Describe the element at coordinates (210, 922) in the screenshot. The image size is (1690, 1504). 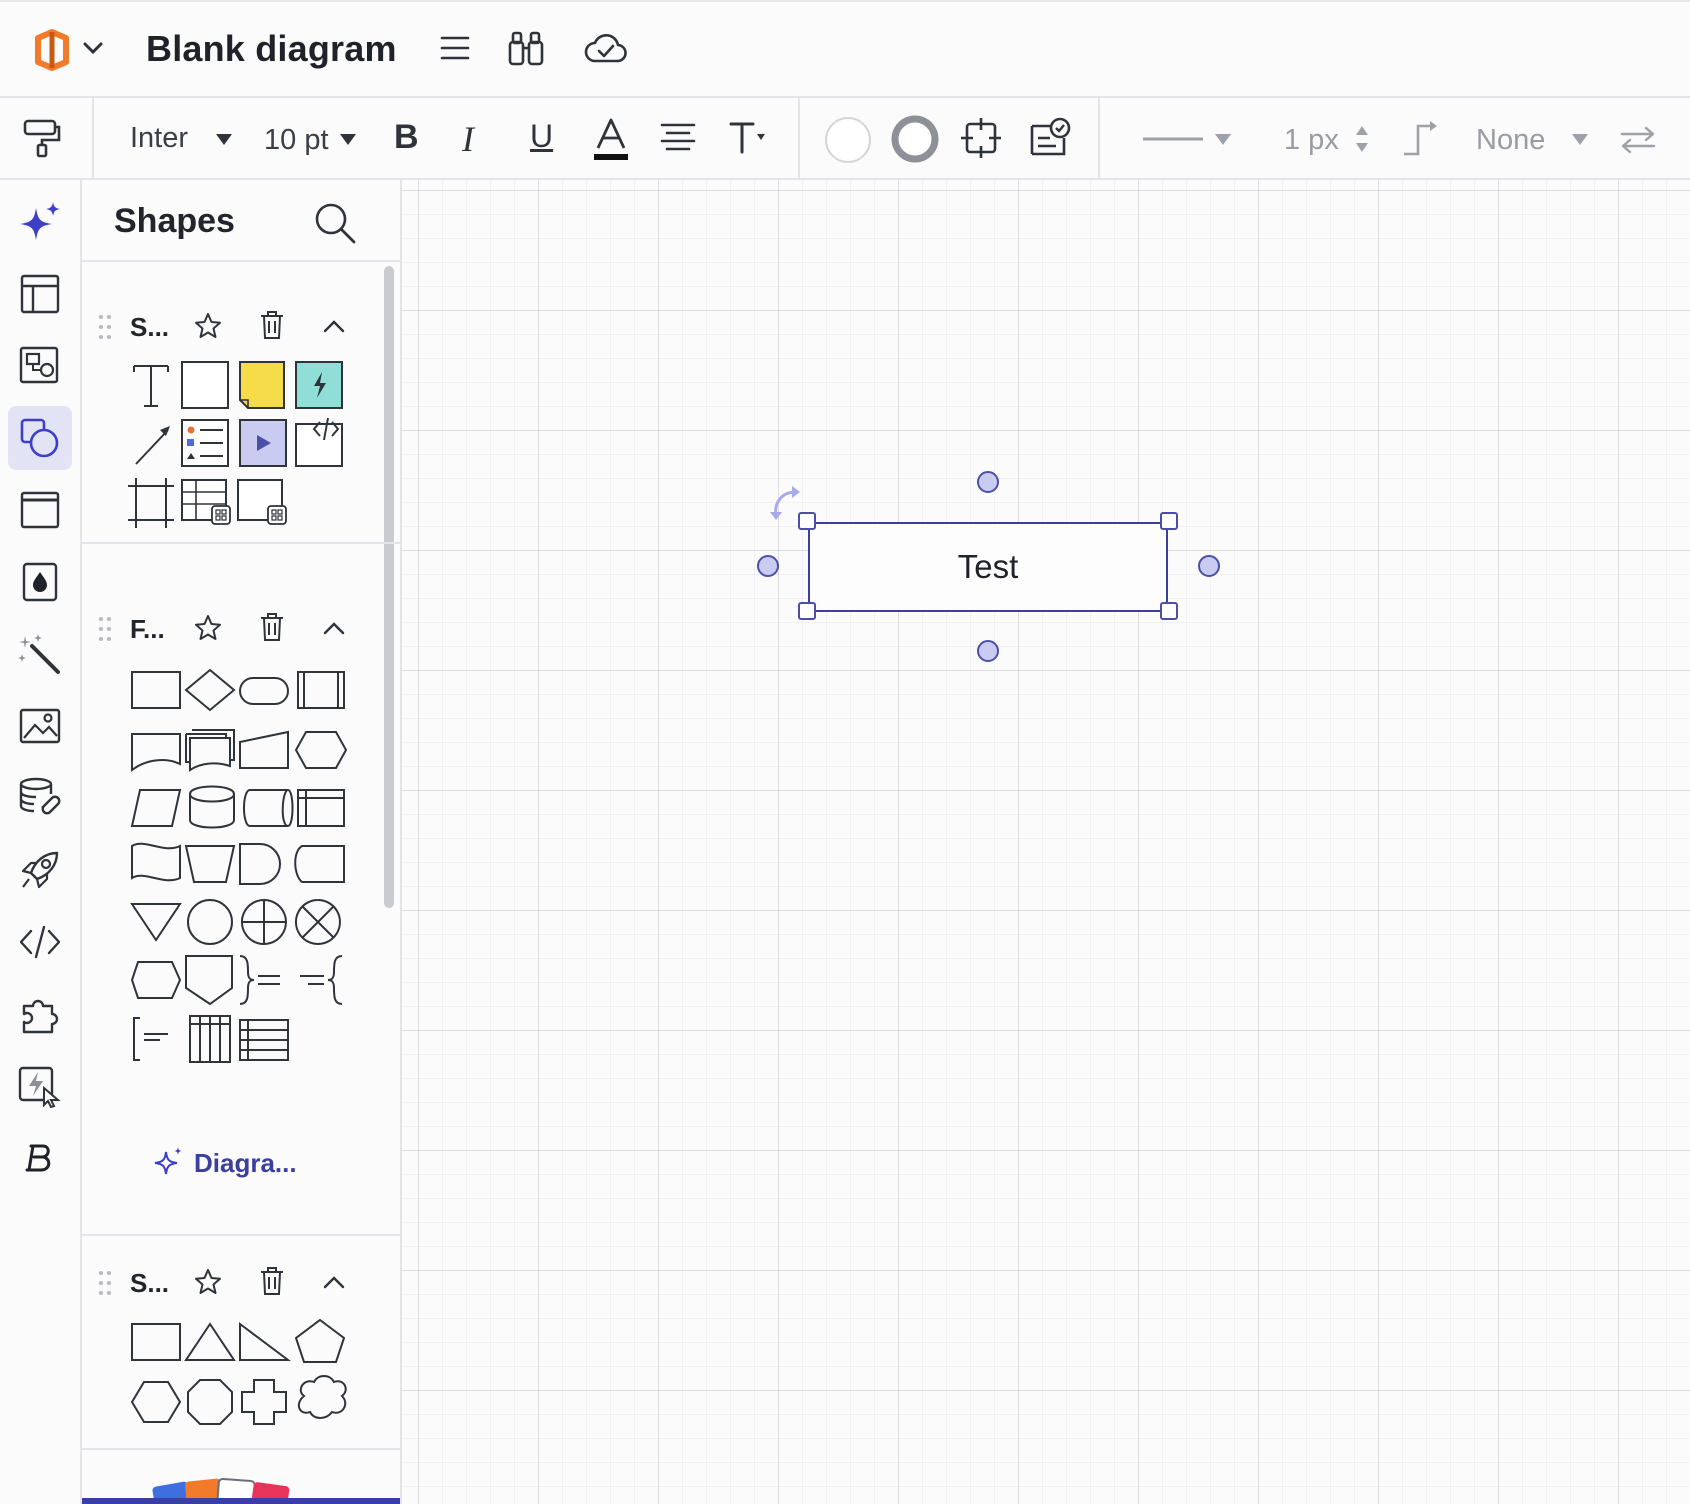
I see `connector-shape` at that location.